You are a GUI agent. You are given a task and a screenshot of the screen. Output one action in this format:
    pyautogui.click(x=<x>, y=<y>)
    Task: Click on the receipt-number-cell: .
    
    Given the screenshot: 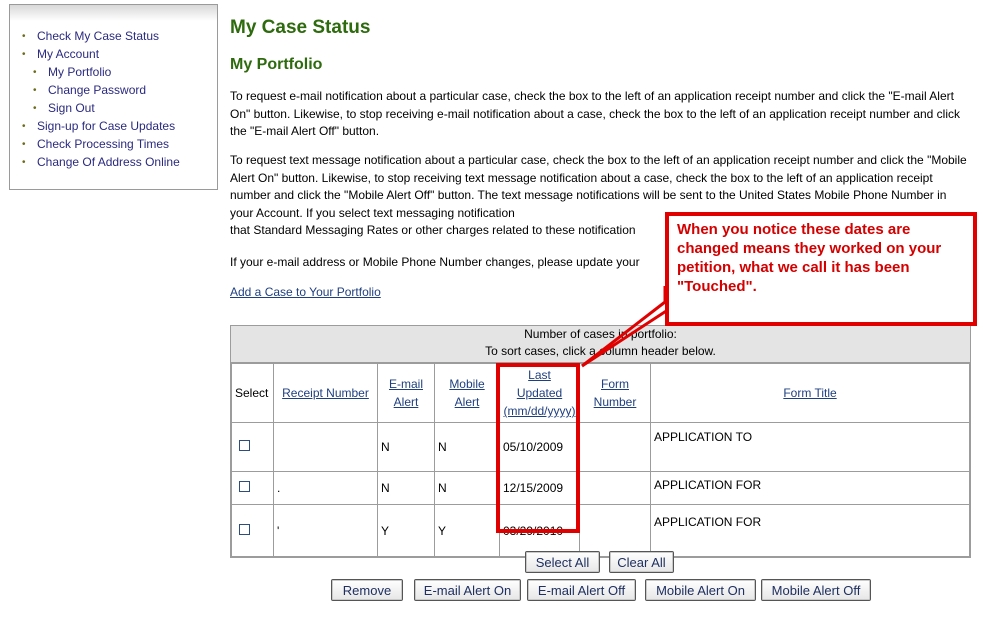 What is the action you would take?
    pyautogui.click(x=325, y=488)
    